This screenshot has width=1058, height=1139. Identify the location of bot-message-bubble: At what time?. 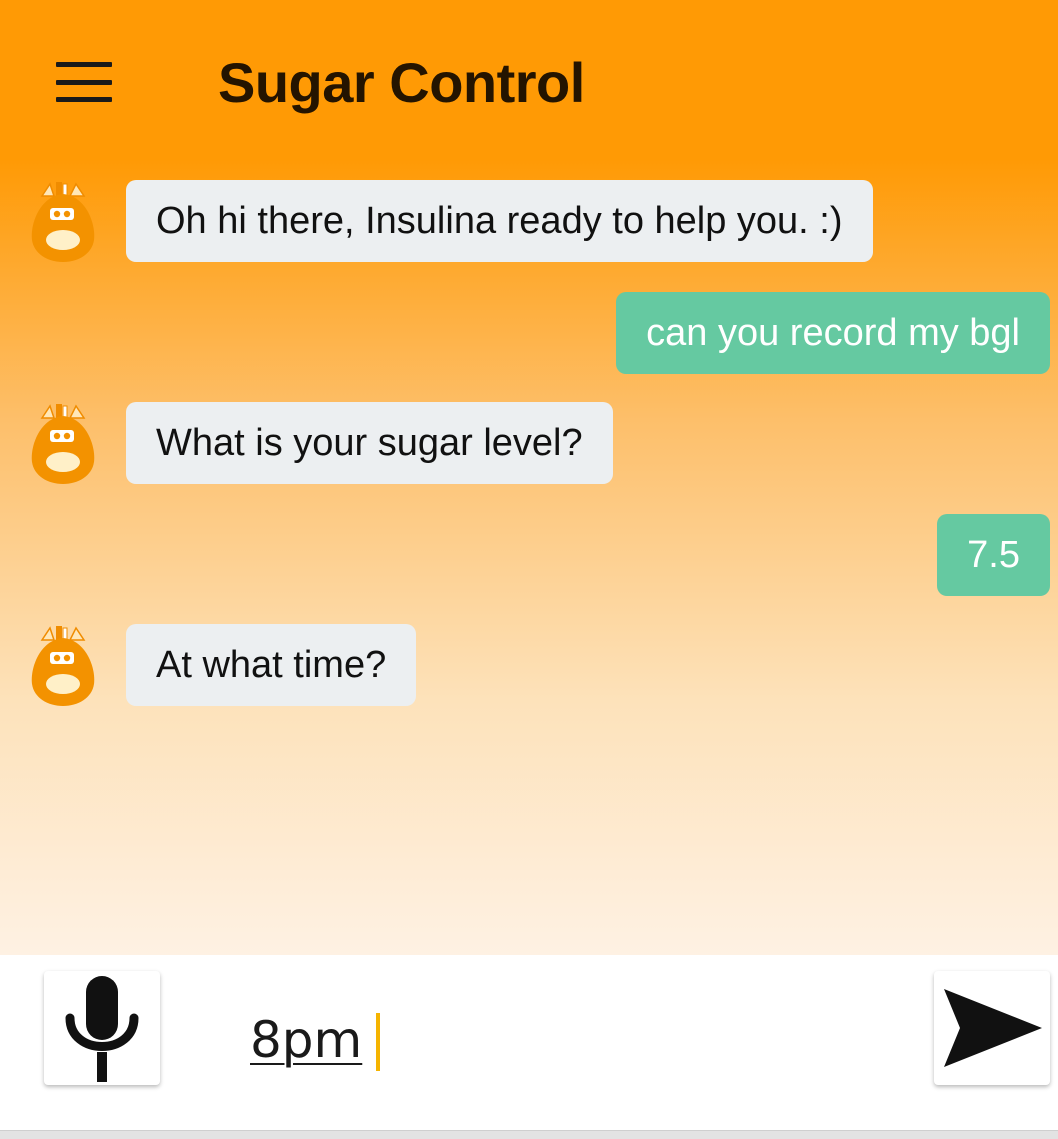
(271, 665).